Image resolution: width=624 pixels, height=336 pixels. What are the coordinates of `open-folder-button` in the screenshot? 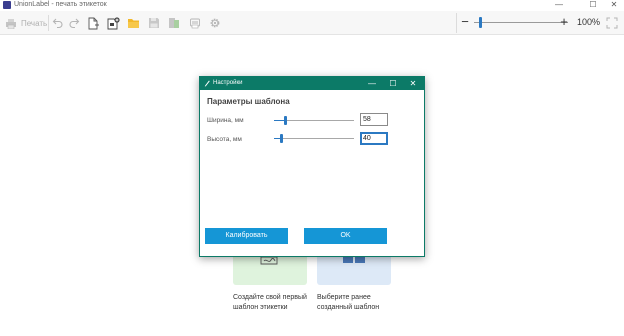 It's located at (133, 23).